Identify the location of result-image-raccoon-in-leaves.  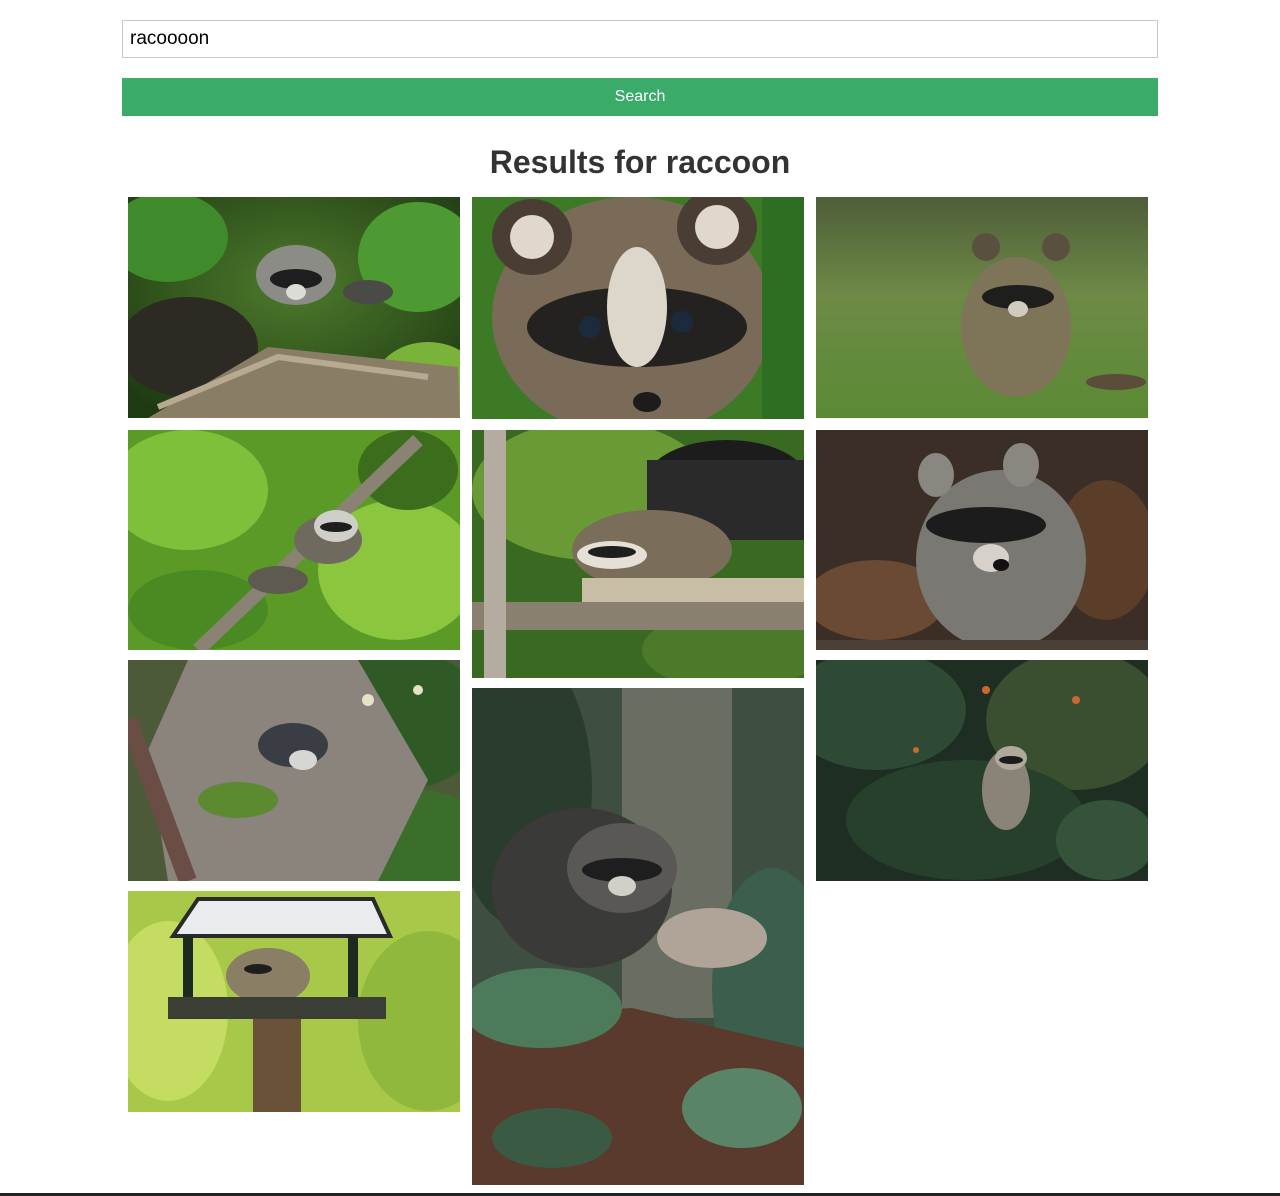
(294, 307).